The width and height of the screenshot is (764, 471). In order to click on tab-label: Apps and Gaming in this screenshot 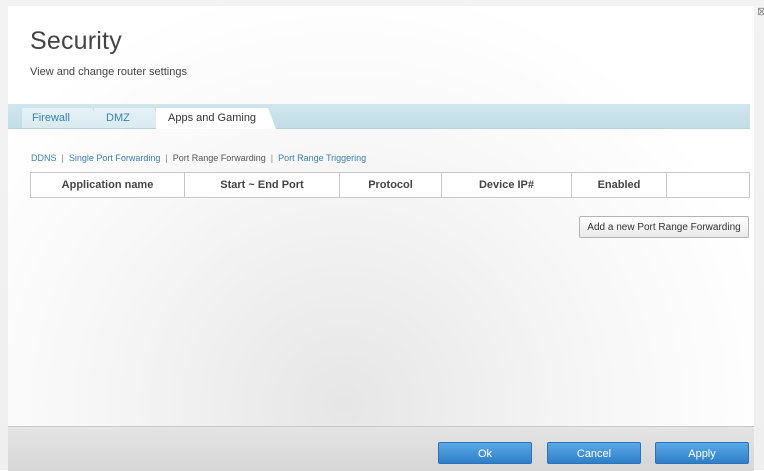, I will do `click(212, 118)`.